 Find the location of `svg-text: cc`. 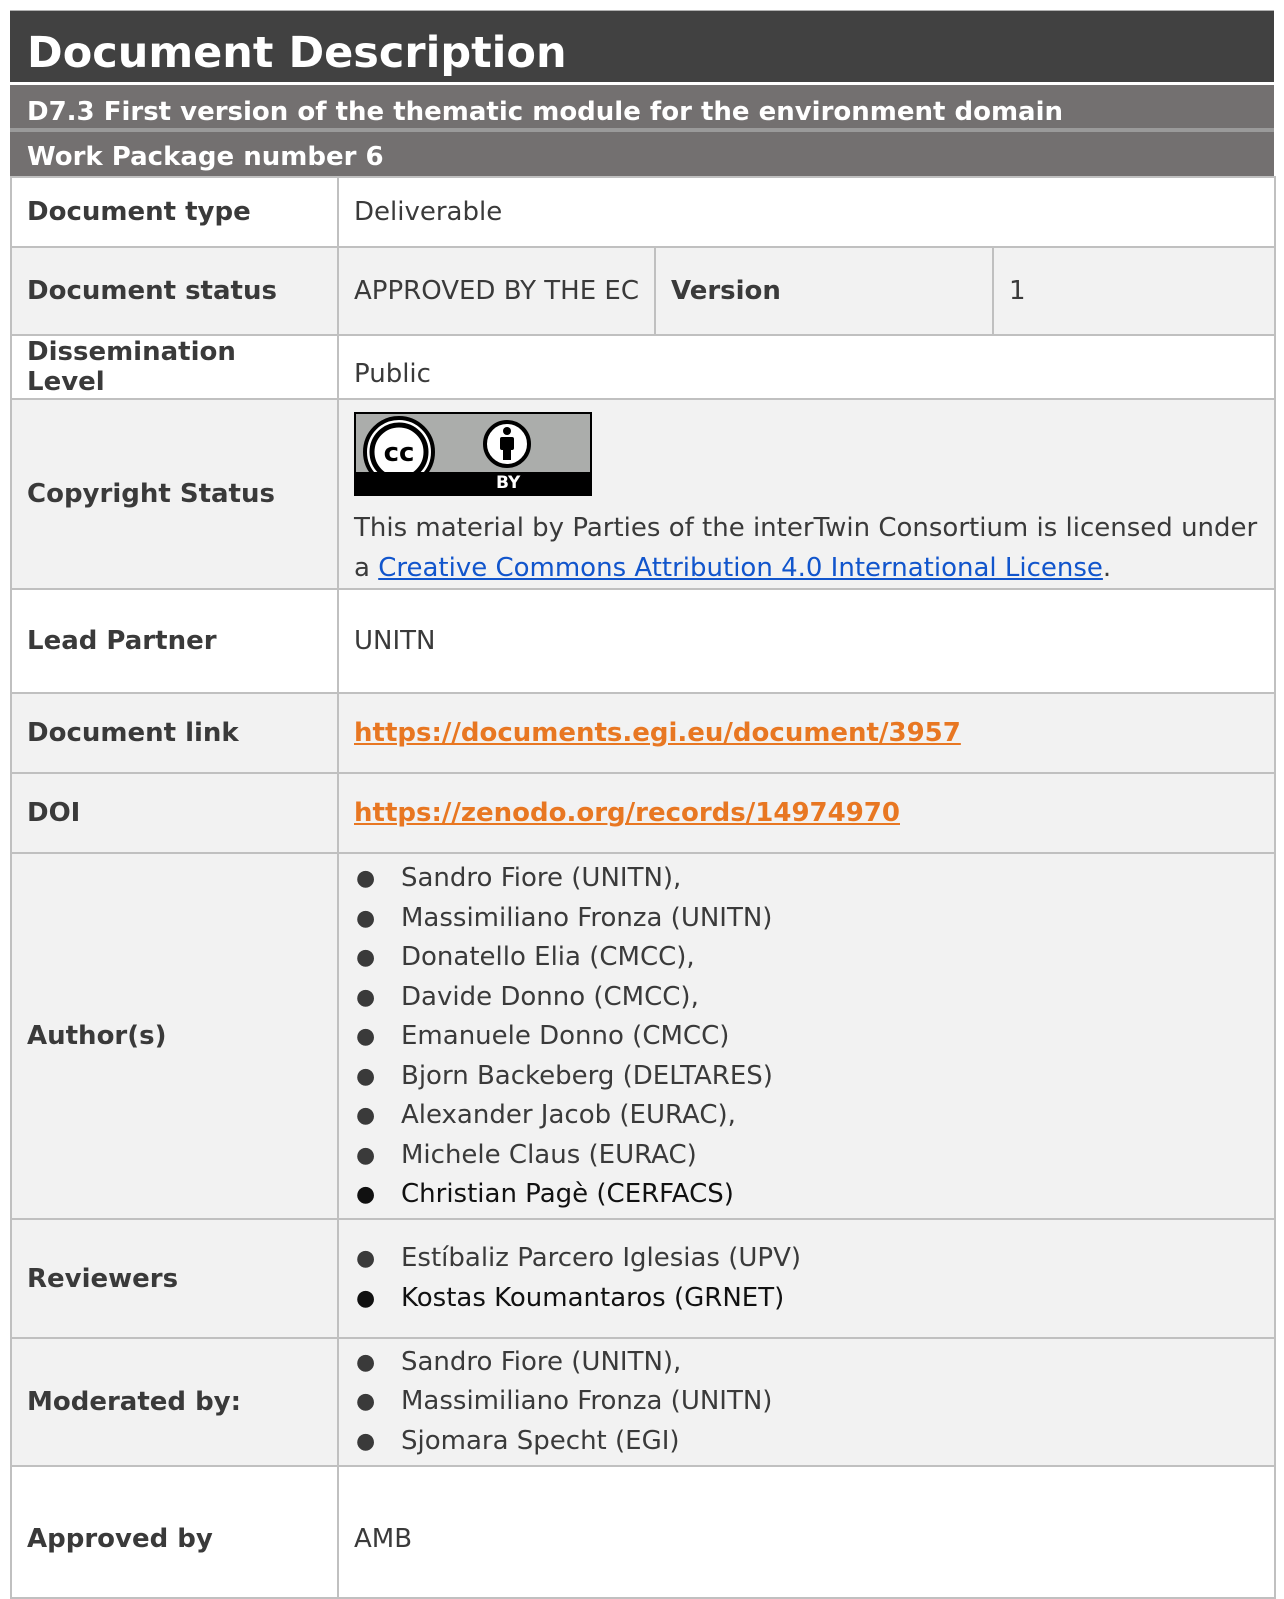

svg-text: cc is located at coordinates (399, 453).